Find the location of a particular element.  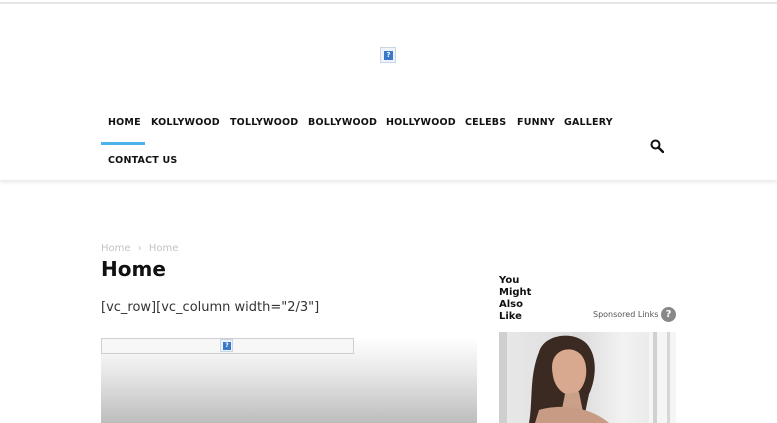

sponsored-links-label: Sponsored Links is located at coordinates (625, 314).